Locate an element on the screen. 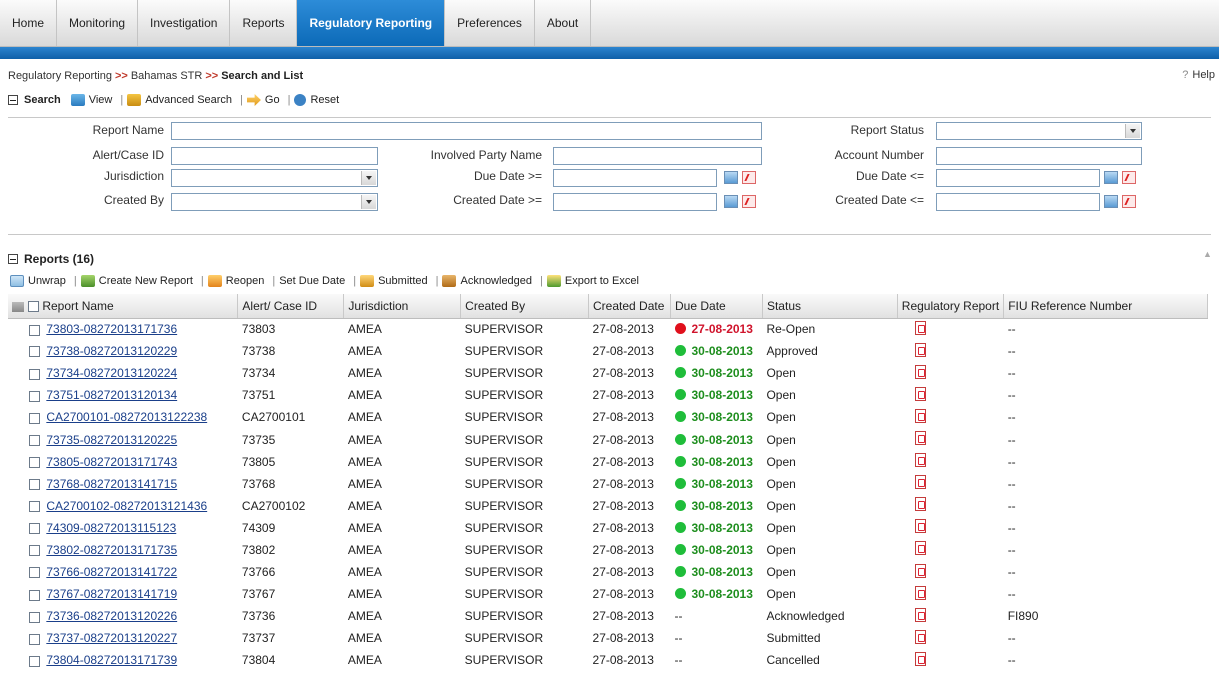 The image size is (1219, 686). breadcrumb-item: Regulatory Reporting is located at coordinates (60, 76).